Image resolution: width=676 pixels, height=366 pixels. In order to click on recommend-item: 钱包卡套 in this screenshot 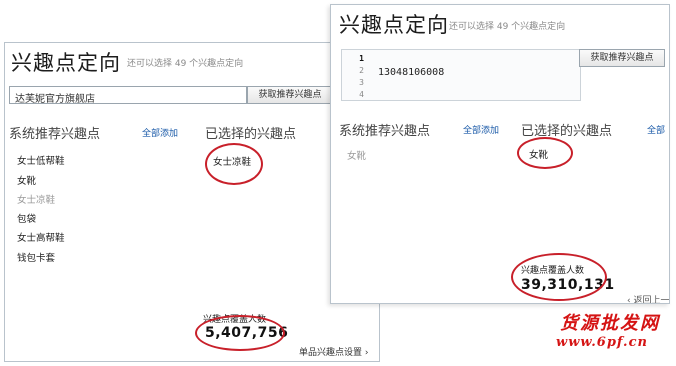, I will do `click(36, 257)`.